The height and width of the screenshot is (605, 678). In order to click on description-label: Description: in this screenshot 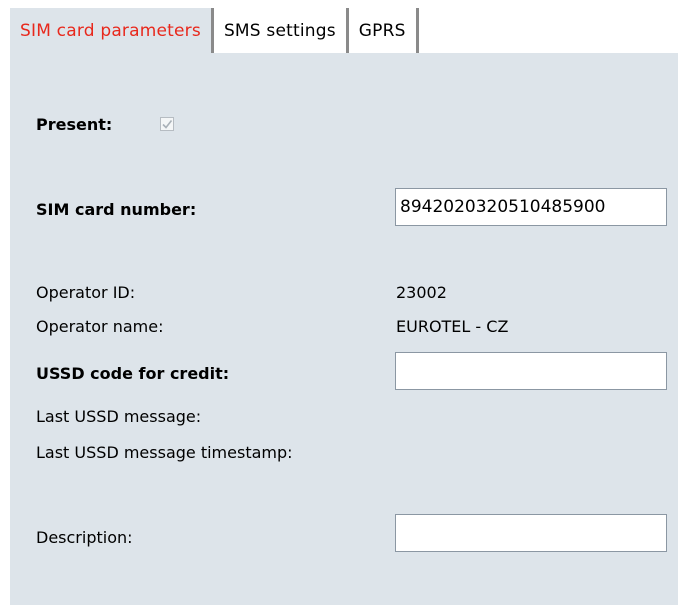, I will do `click(84, 537)`.